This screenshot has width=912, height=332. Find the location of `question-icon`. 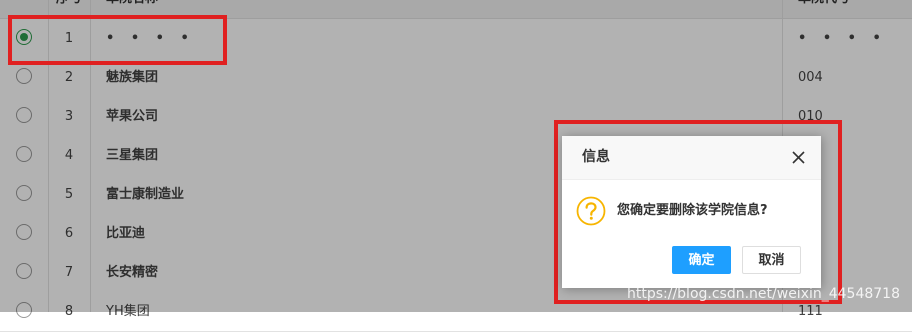

question-icon is located at coordinates (591, 211).